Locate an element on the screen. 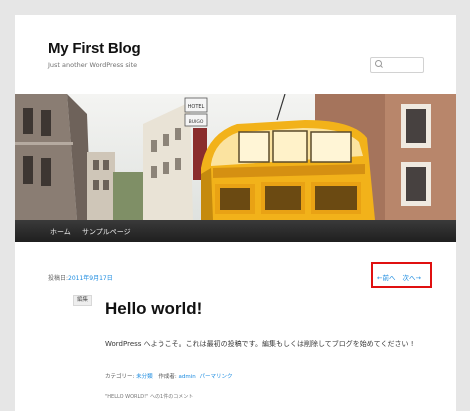  post-meta: カテゴリー: 未分類 作成者: admin パーマリンク is located at coordinates (168, 376).